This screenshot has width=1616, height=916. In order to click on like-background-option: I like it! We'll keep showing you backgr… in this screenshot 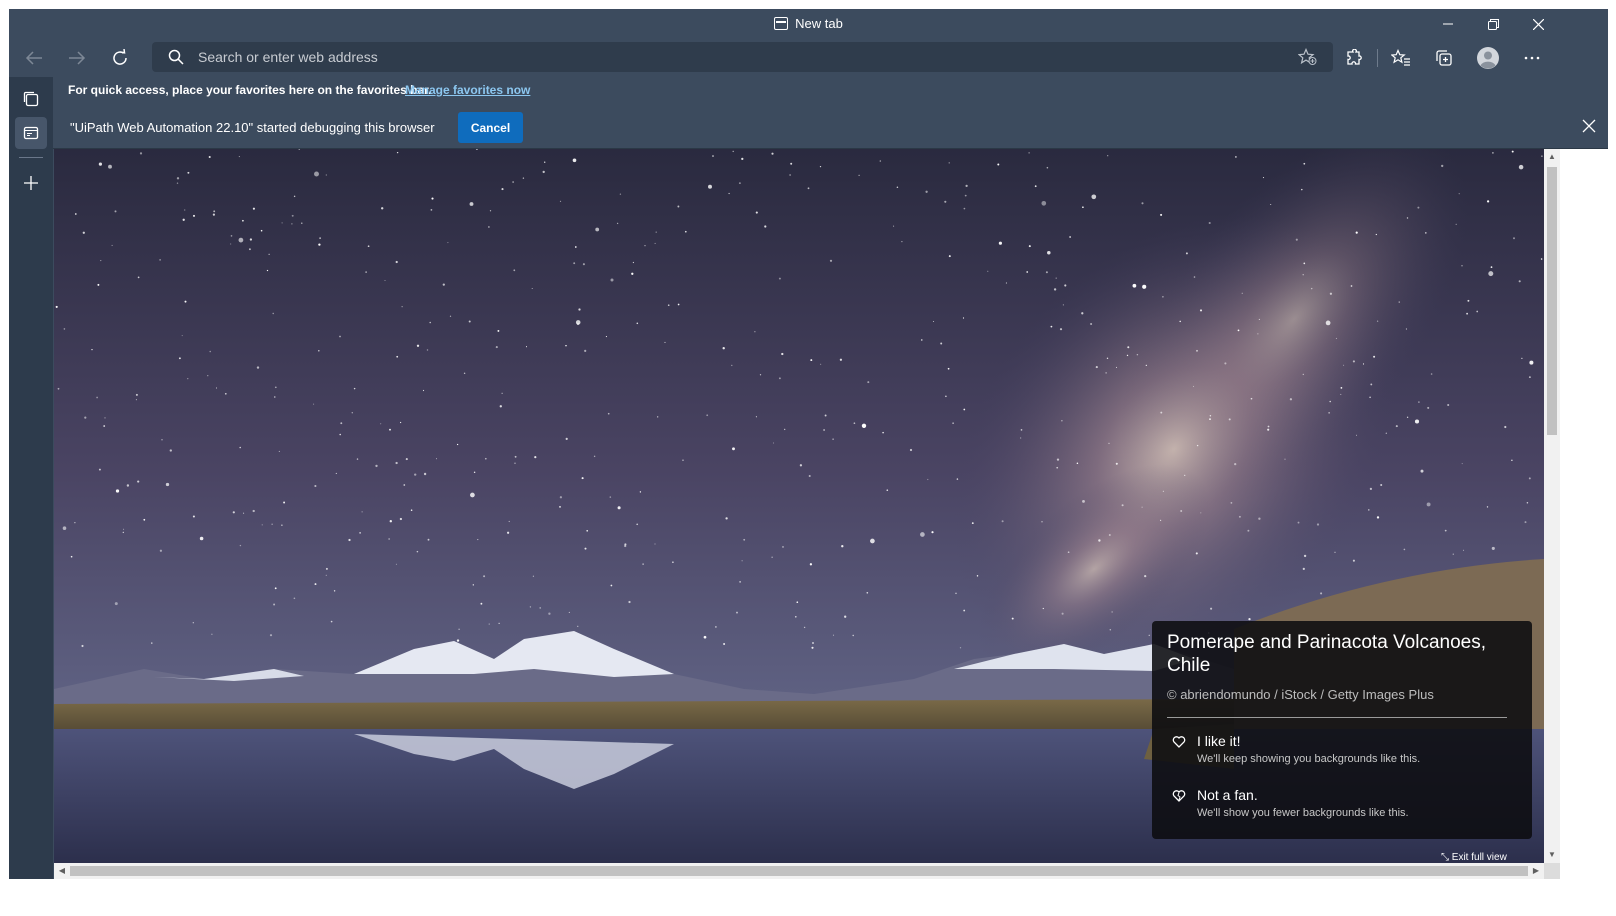, I will do `click(1337, 755)`.